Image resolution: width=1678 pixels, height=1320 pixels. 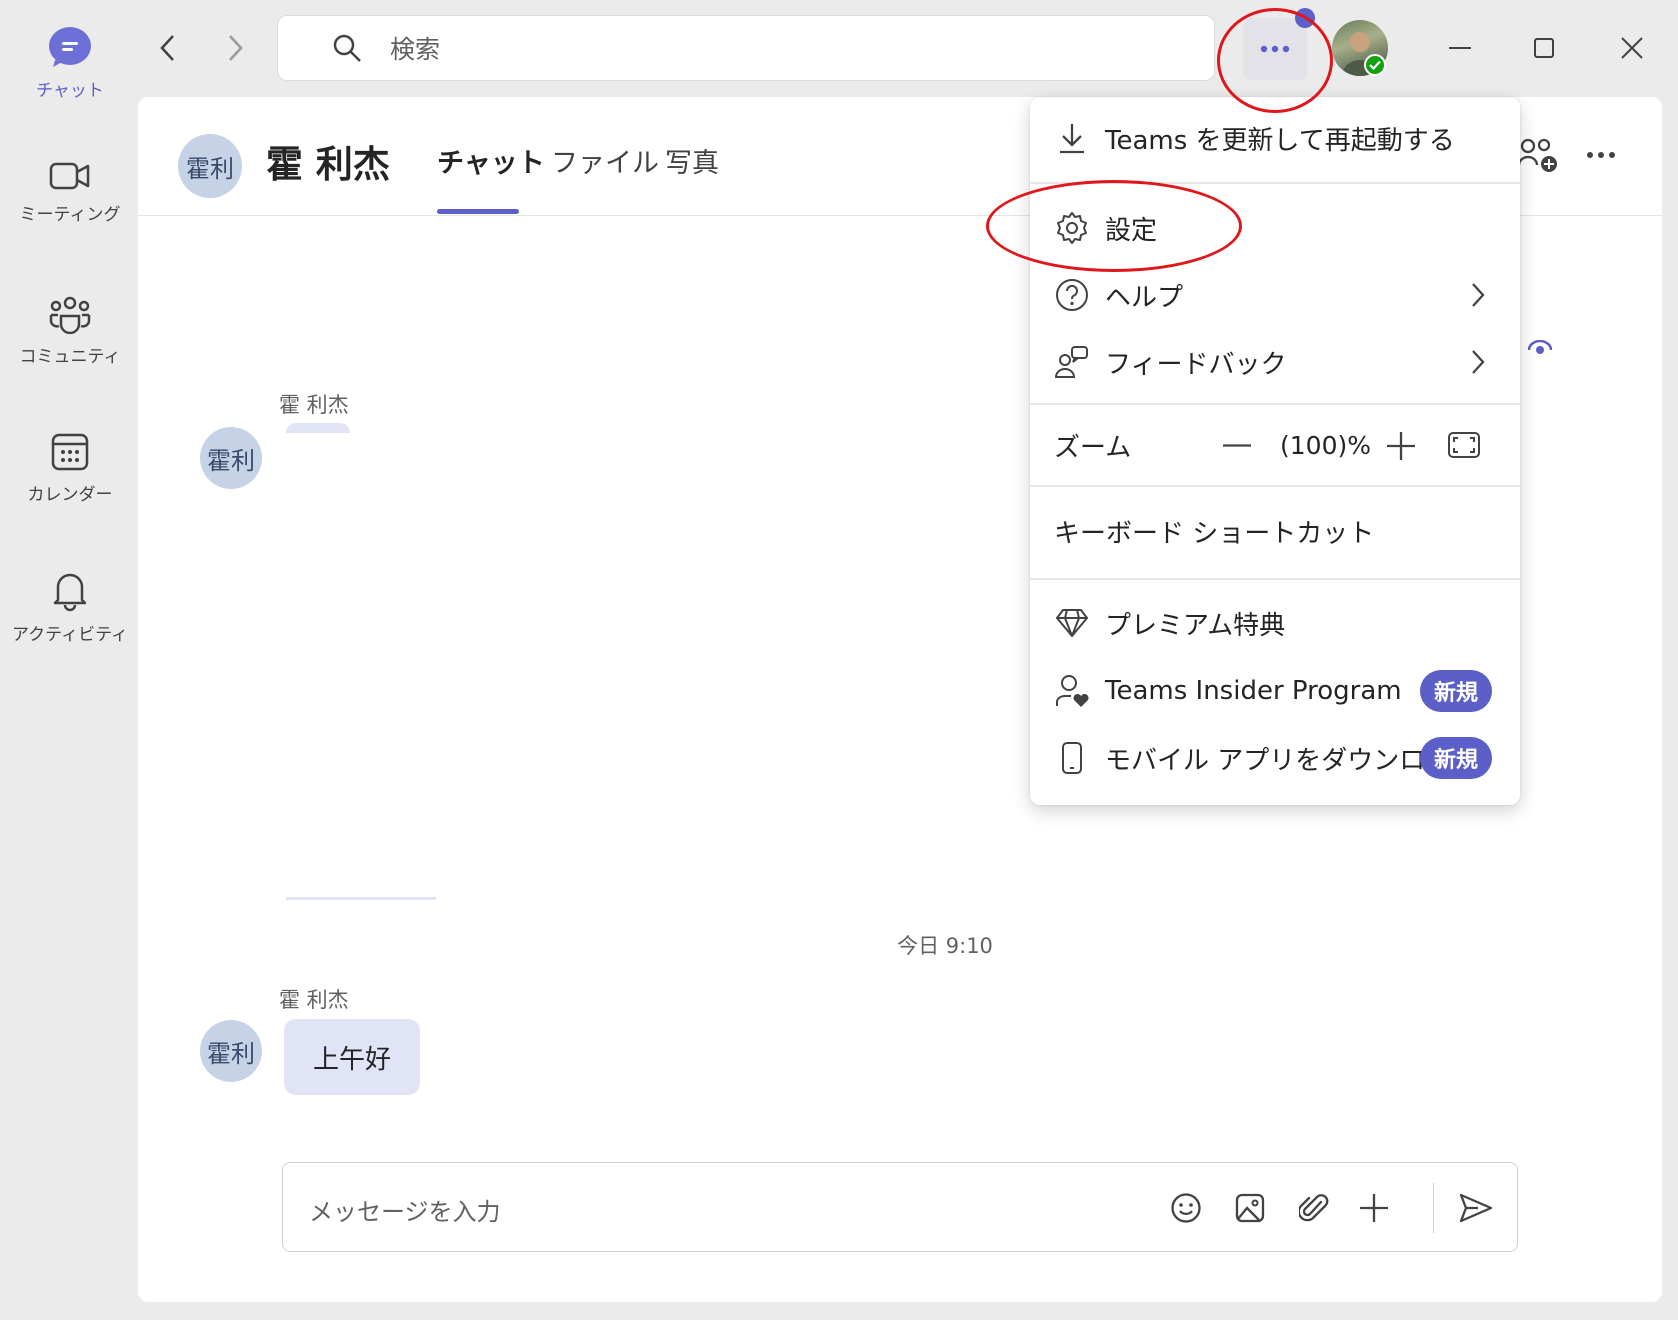 What do you see at coordinates (70, 635) in the screenshot?
I see `rail-item-label: アクティビティ` at bounding box center [70, 635].